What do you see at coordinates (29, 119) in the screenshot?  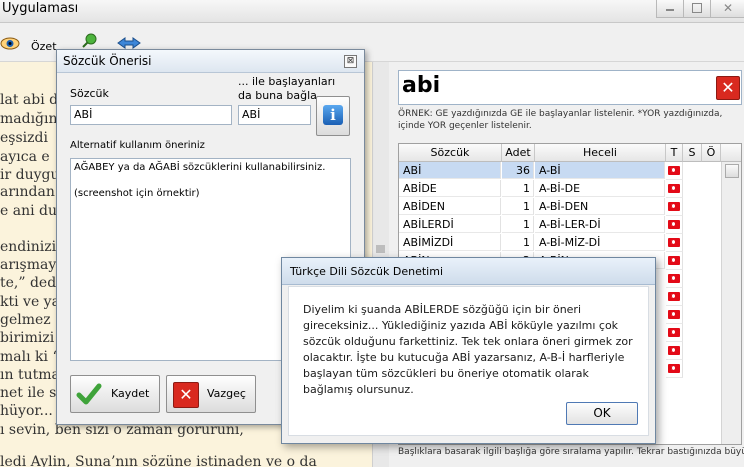 I see `doc-line: madığın` at bounding box center [29, 119].